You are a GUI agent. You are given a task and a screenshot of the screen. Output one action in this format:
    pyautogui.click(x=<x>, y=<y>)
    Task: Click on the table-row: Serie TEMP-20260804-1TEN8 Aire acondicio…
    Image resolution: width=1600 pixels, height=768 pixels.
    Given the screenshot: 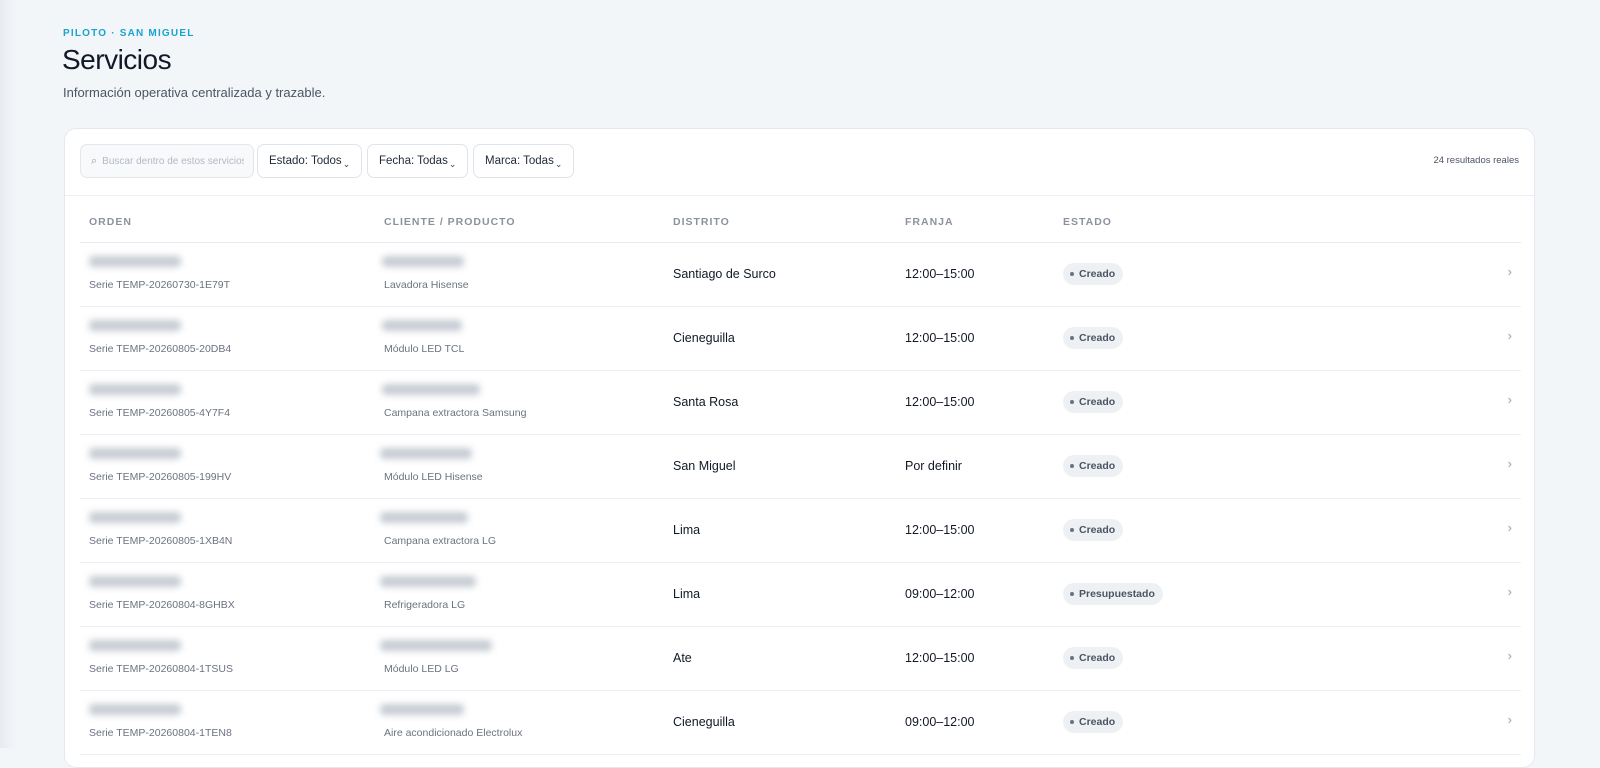 What is the action you would take?
    pyautogui.click(x=800, y=722)
    